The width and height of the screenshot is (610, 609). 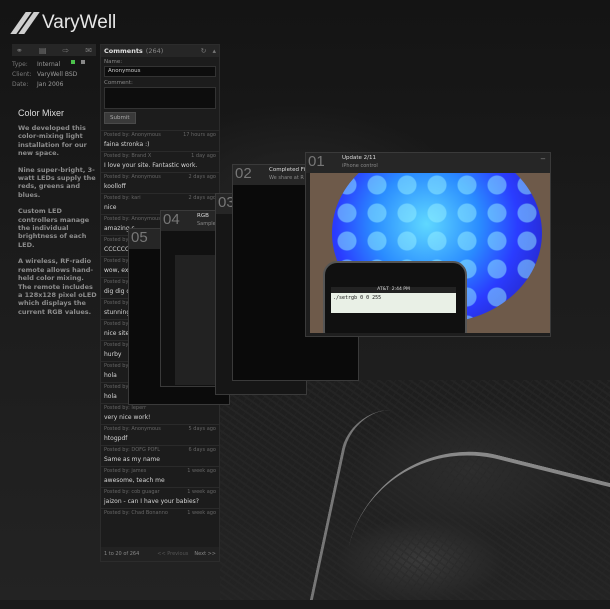 I want to click on date-value: Jan 2006, so click(x=50, y=84).